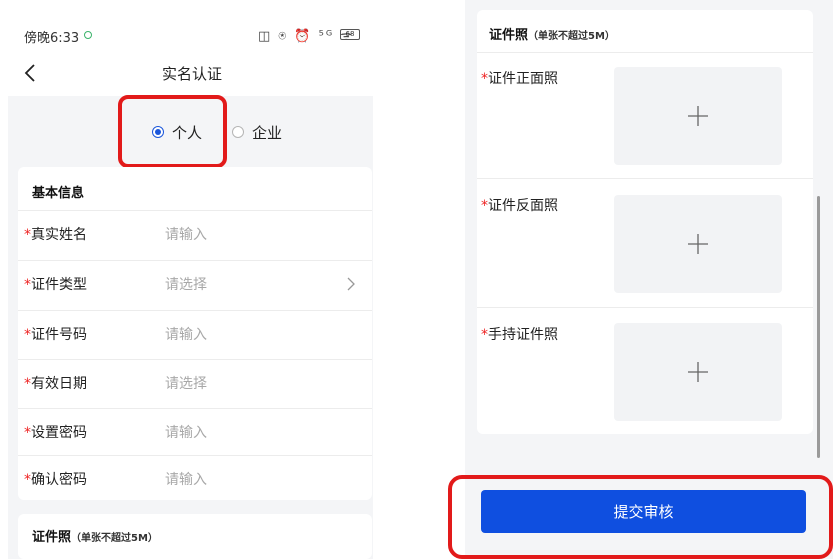 This screenshot has width=833, height=559. What do you see at coordinates (186, 234) in the screenshot?
I see `real-name-input: 请输入` at bounding box center [186, 234].